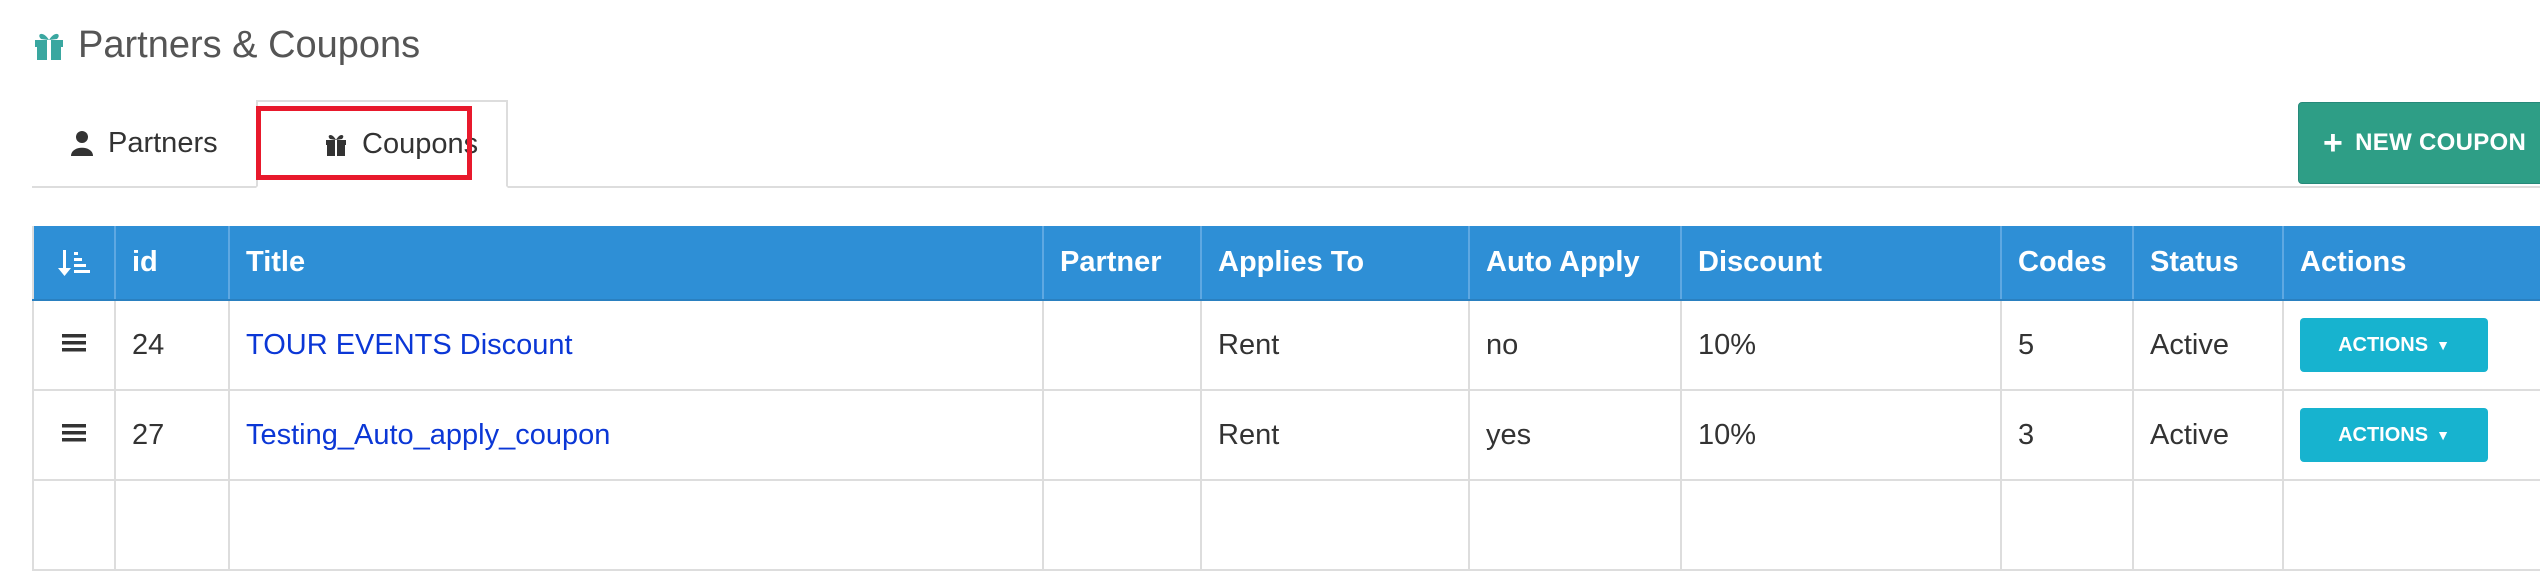 The height and width of the screenshot is (571, 2540). I want to click on cell-id: 27, so click(172, 435).